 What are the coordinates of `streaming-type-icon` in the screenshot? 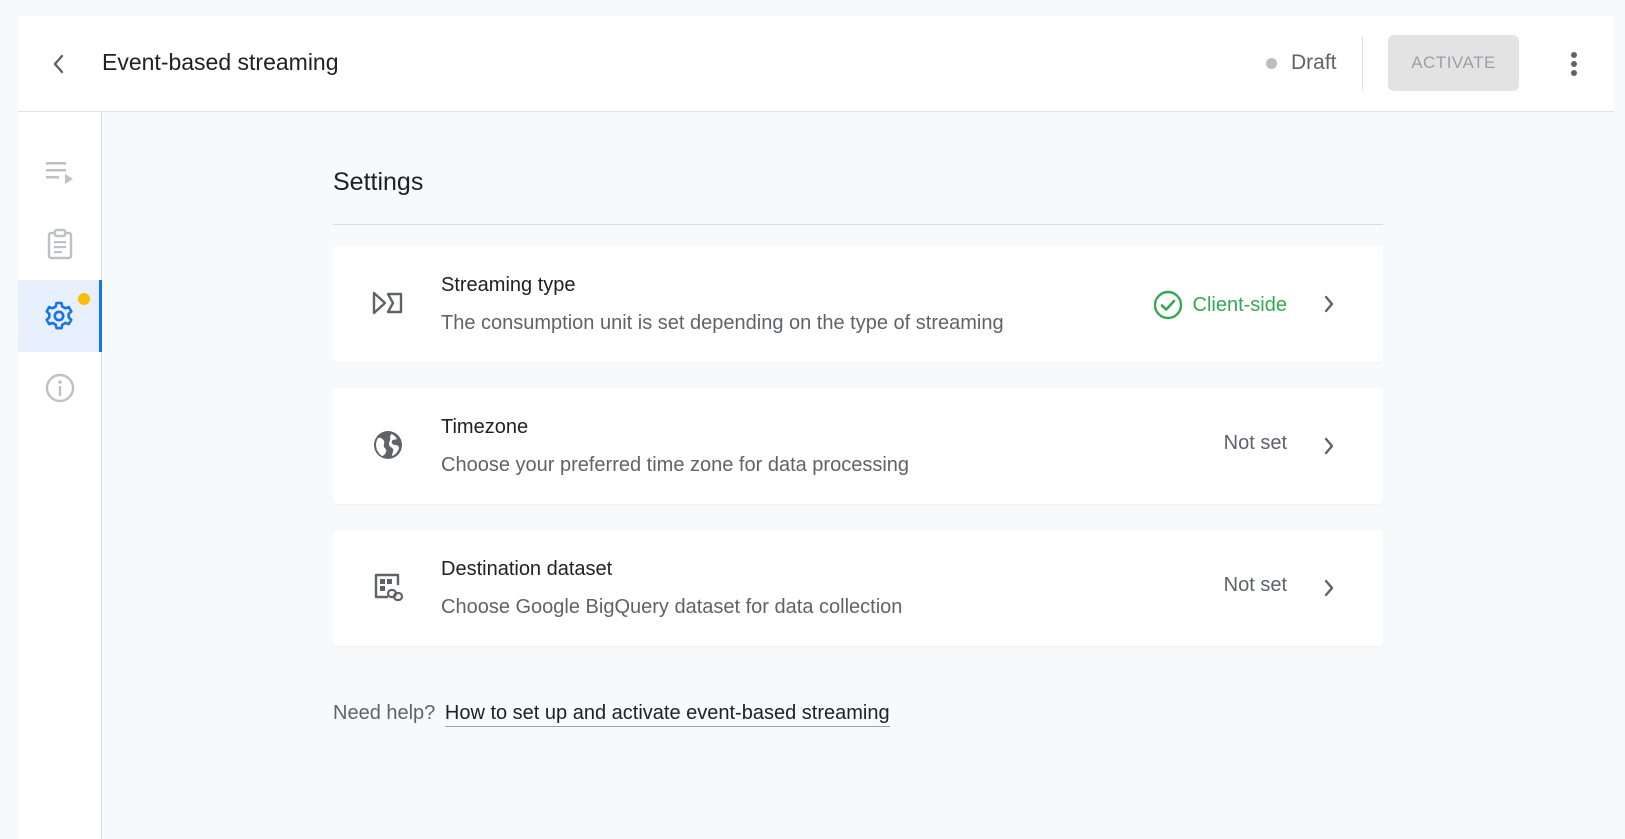 It's located at (387, 303).